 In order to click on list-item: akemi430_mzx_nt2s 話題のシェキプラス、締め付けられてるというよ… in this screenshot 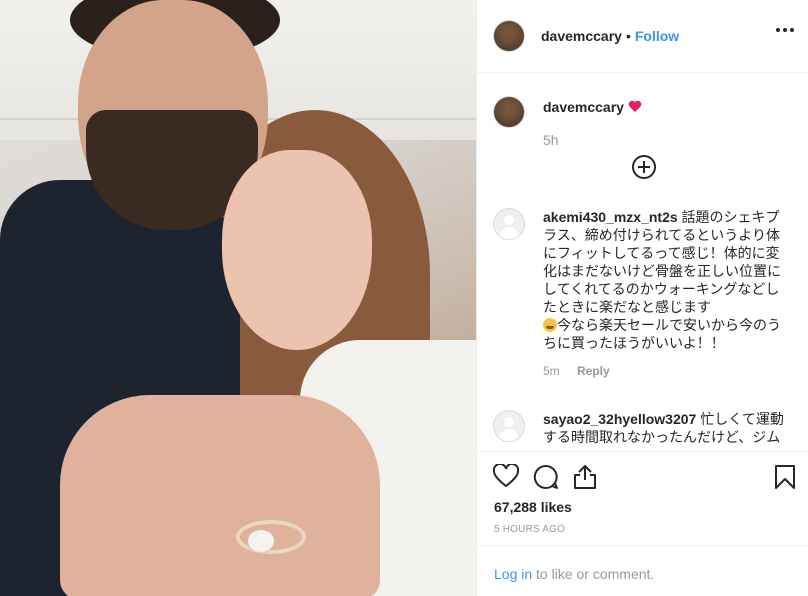, I will do `click(643, 293)`.